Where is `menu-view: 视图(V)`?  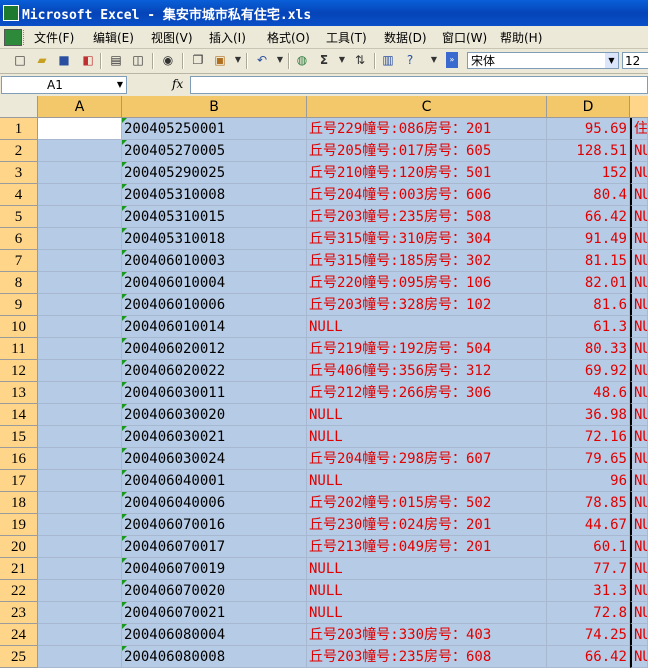
menu-view: 视图(V) is located at coordinates (172, 37).